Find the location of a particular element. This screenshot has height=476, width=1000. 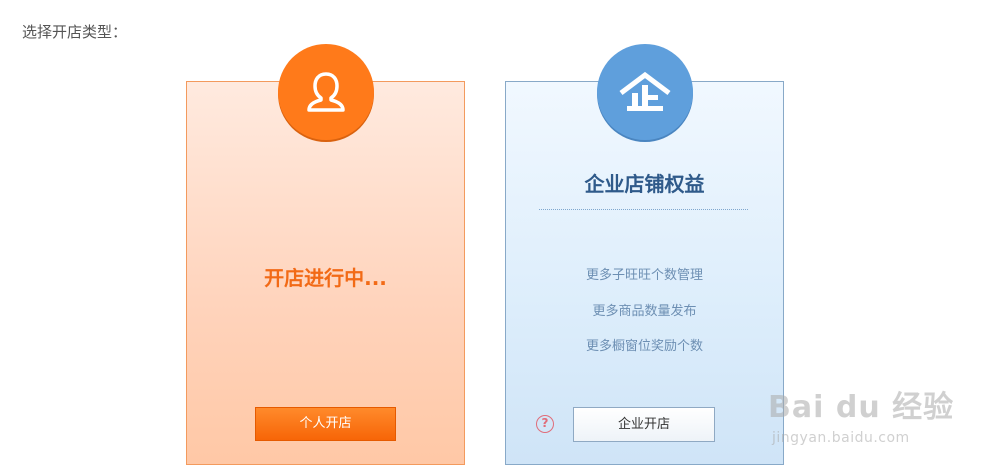

shop-type-prompt: 选择开店类型： is located at coordinates (75, 32).